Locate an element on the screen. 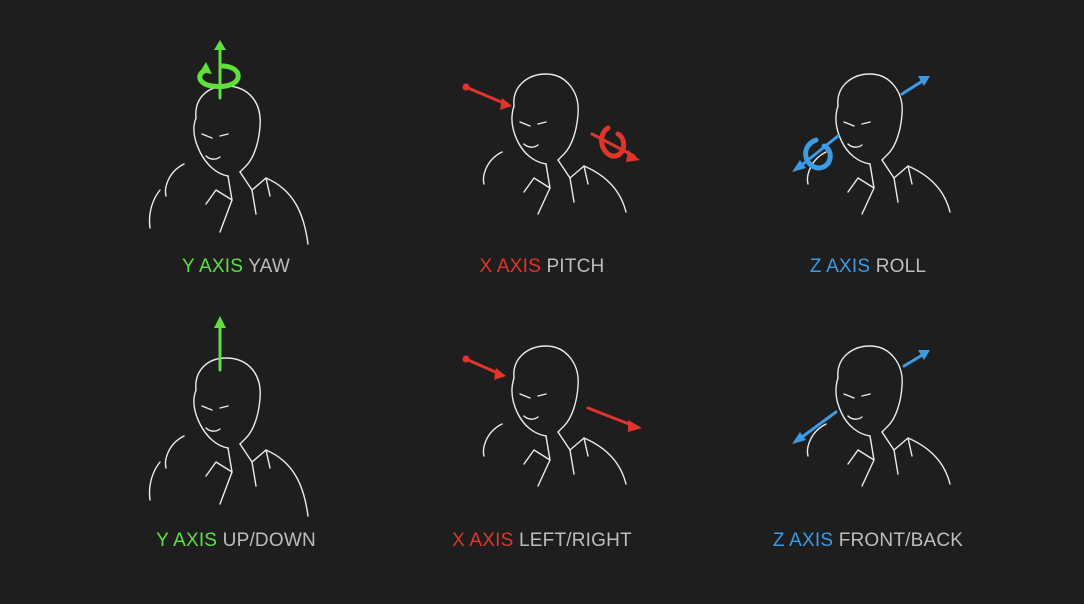 The height and width of the screenshot is (604, 1084). motion-label: FRONT/BACK is located at coordinates (901, 540).